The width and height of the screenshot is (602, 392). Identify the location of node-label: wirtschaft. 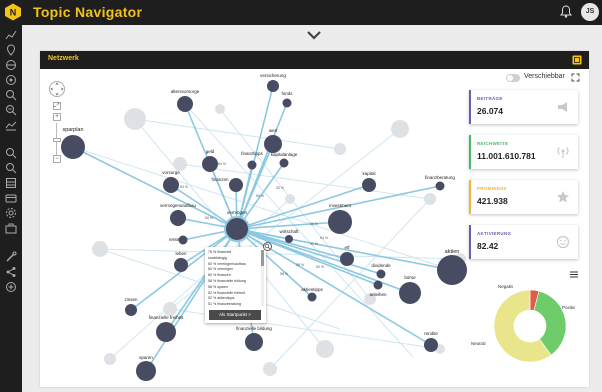
(289, 231).